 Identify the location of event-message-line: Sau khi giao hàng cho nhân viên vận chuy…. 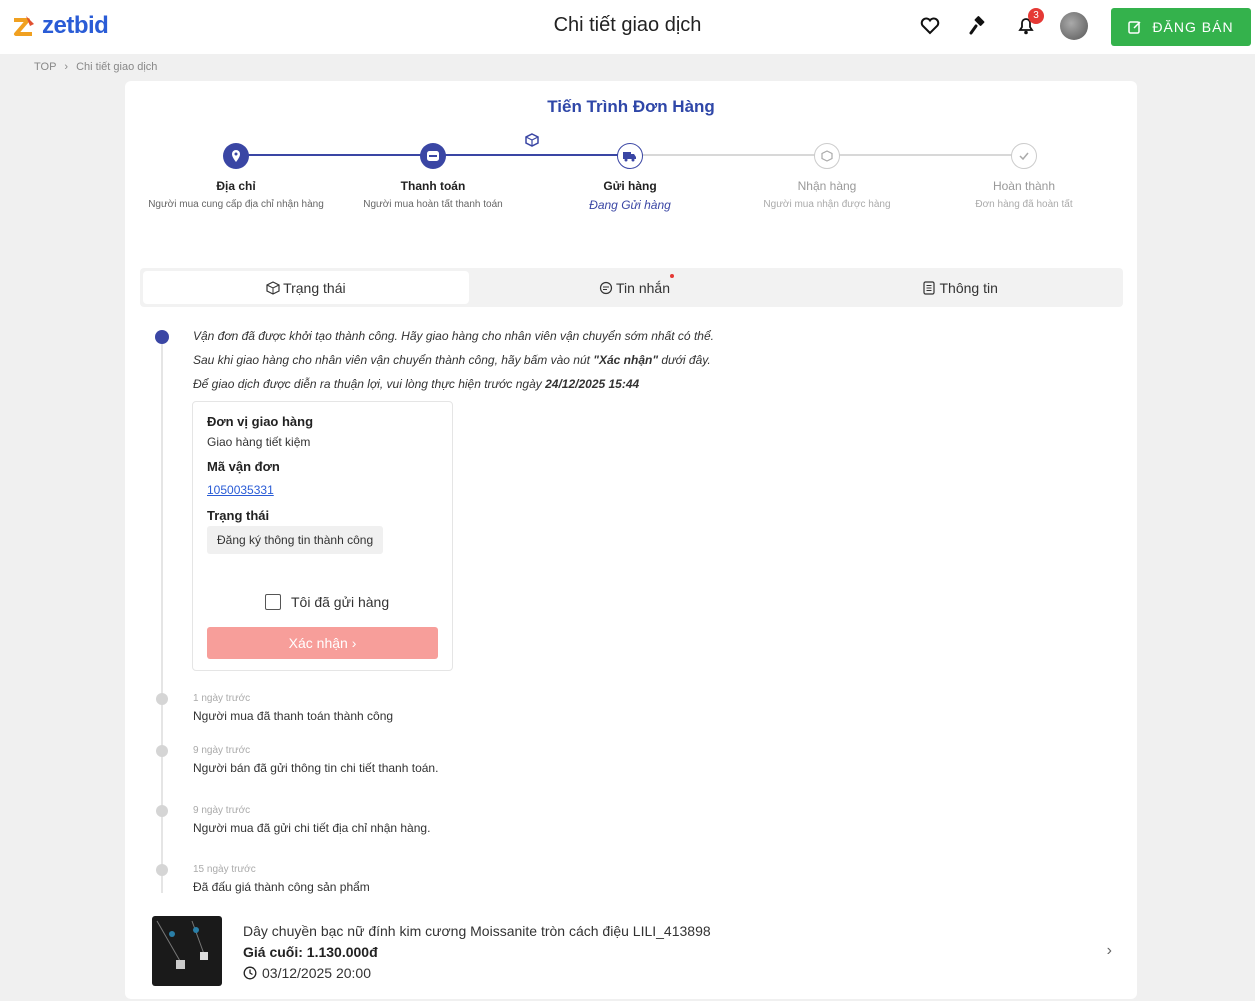
(452, 360).